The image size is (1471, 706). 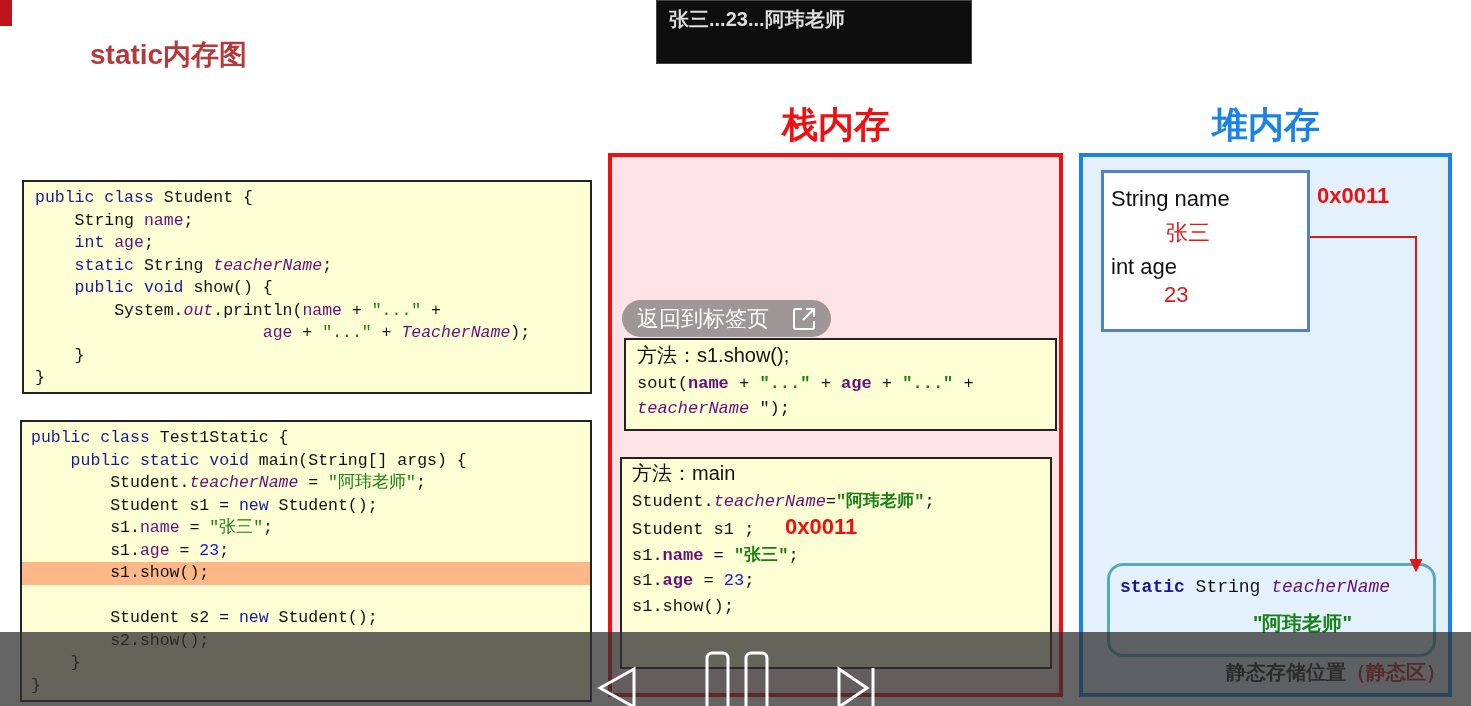 I want to click on field-label: String name, so click(x=1170, y=199).